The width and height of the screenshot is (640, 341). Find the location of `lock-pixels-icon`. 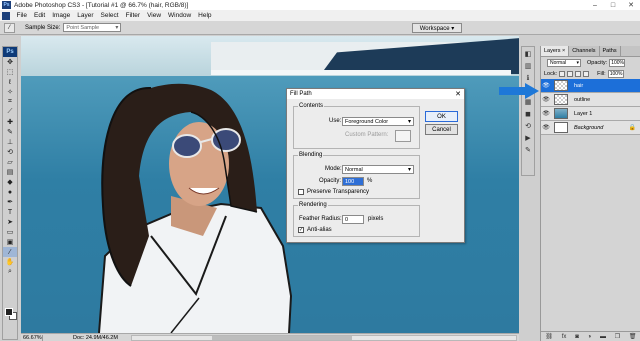

lock-pixels-icon is located at coordinates (570, 73).